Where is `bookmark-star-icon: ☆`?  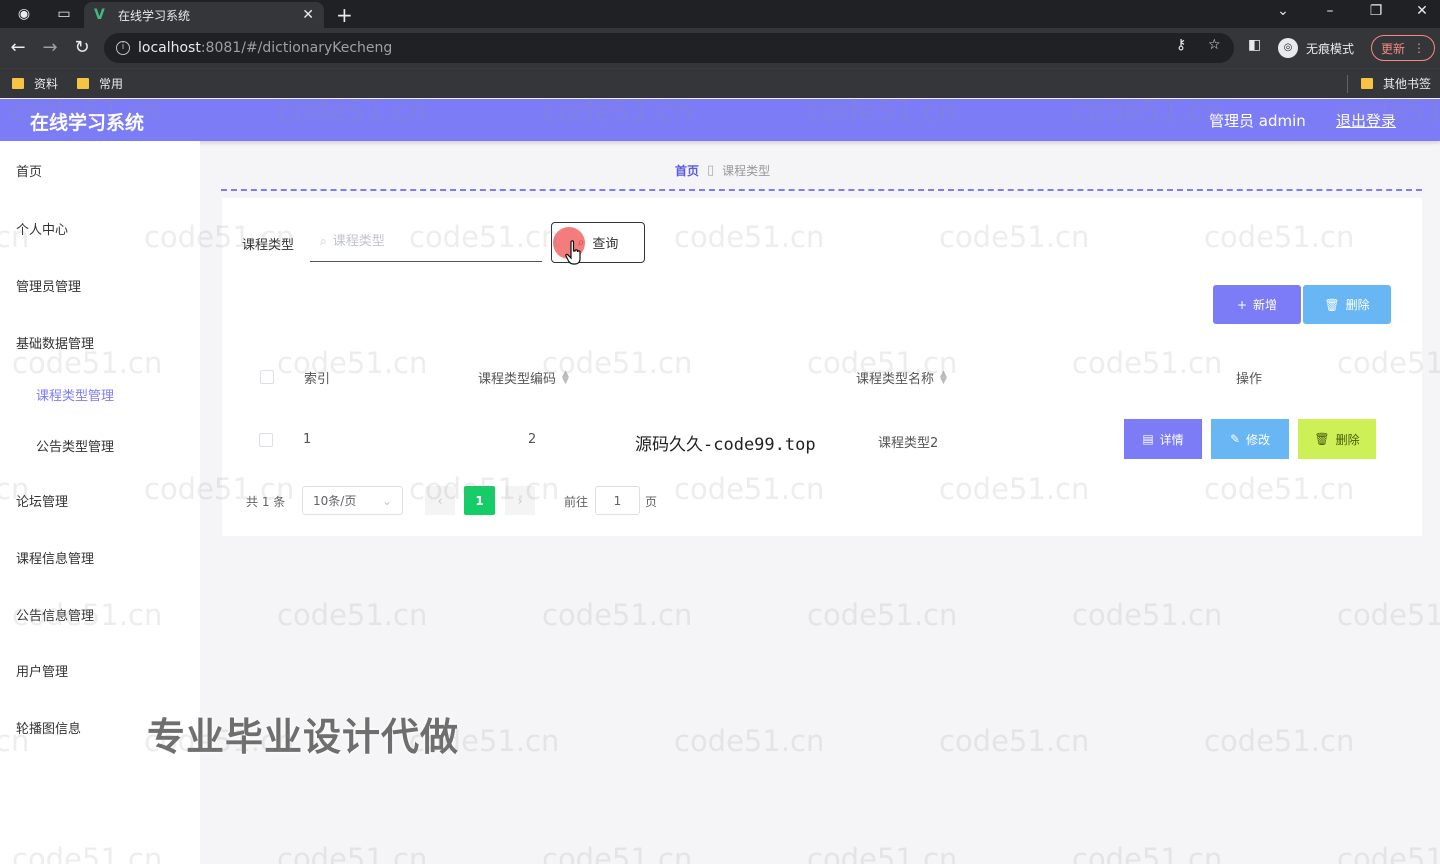
bookmark-star-icon: ☆ is located at coordinates (1214, 45).